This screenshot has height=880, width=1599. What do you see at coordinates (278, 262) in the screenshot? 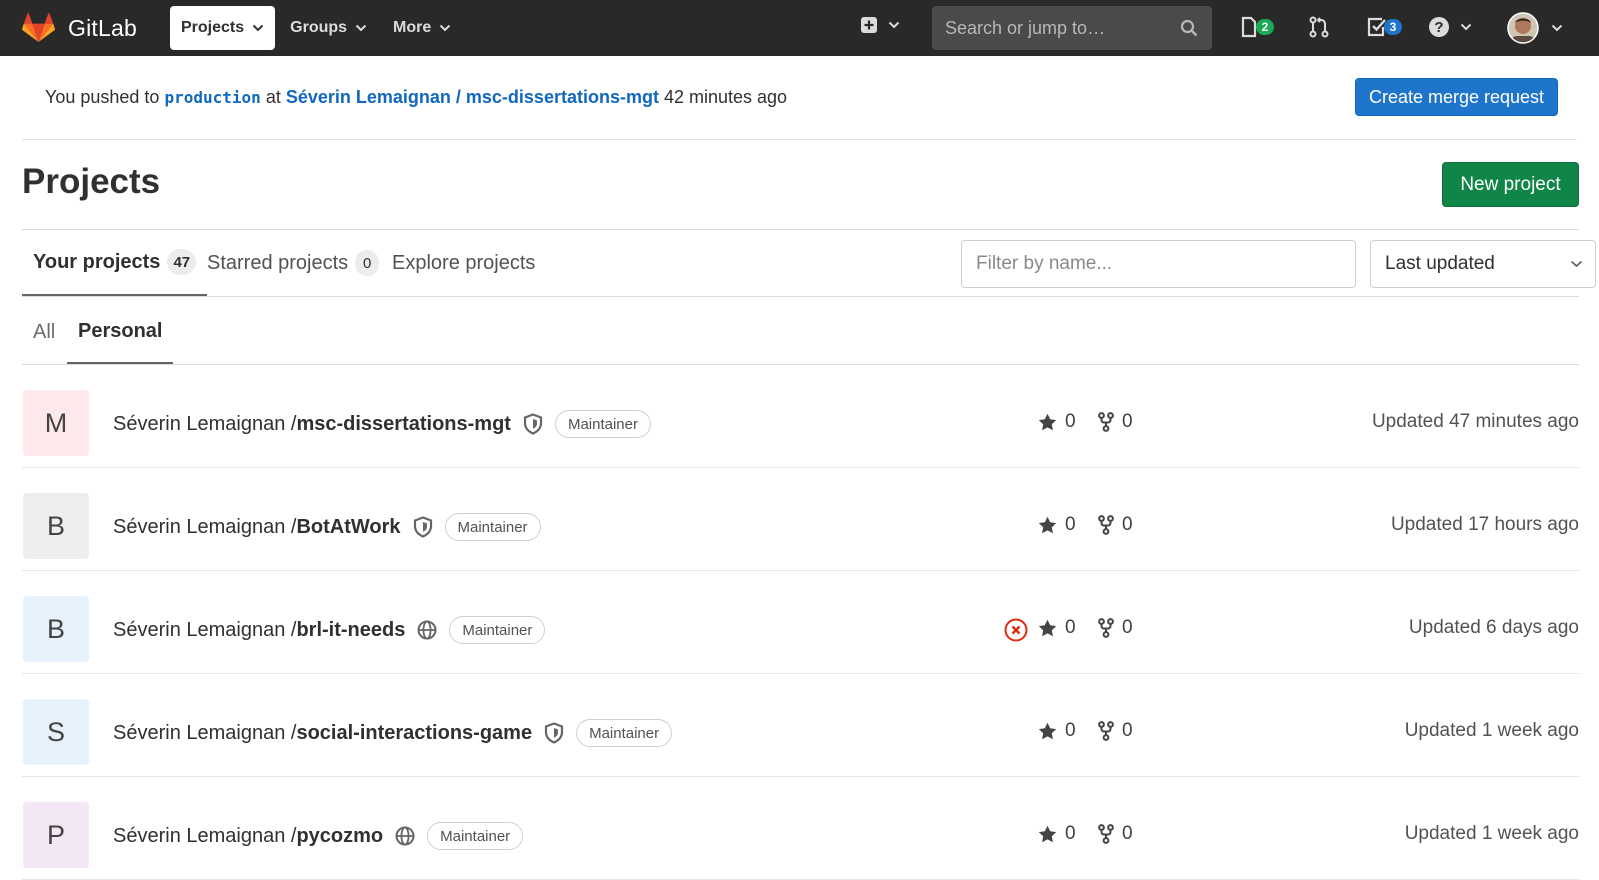
I see `tab-label: Starred projects` at bounding box center [278, 262].